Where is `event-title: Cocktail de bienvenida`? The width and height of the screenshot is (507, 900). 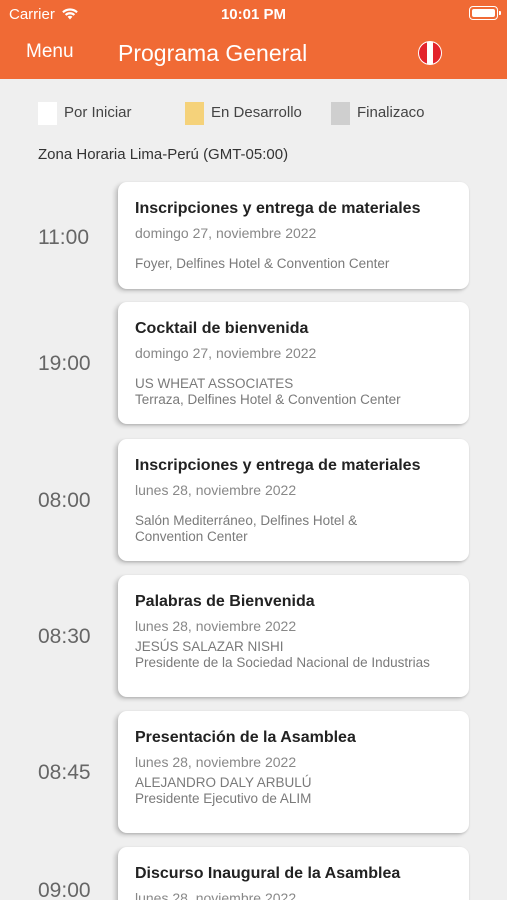
event-title: Cocktail de bienvenida is located at coordinates (222, 328).